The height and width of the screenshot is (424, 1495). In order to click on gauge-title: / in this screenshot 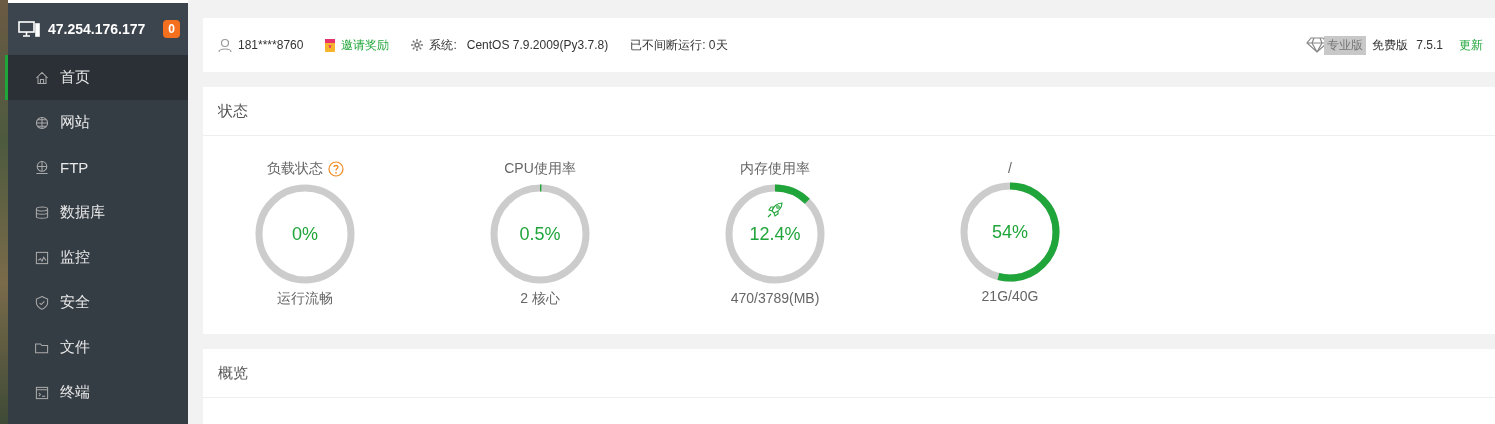, I will do `click(1010, 168)`.